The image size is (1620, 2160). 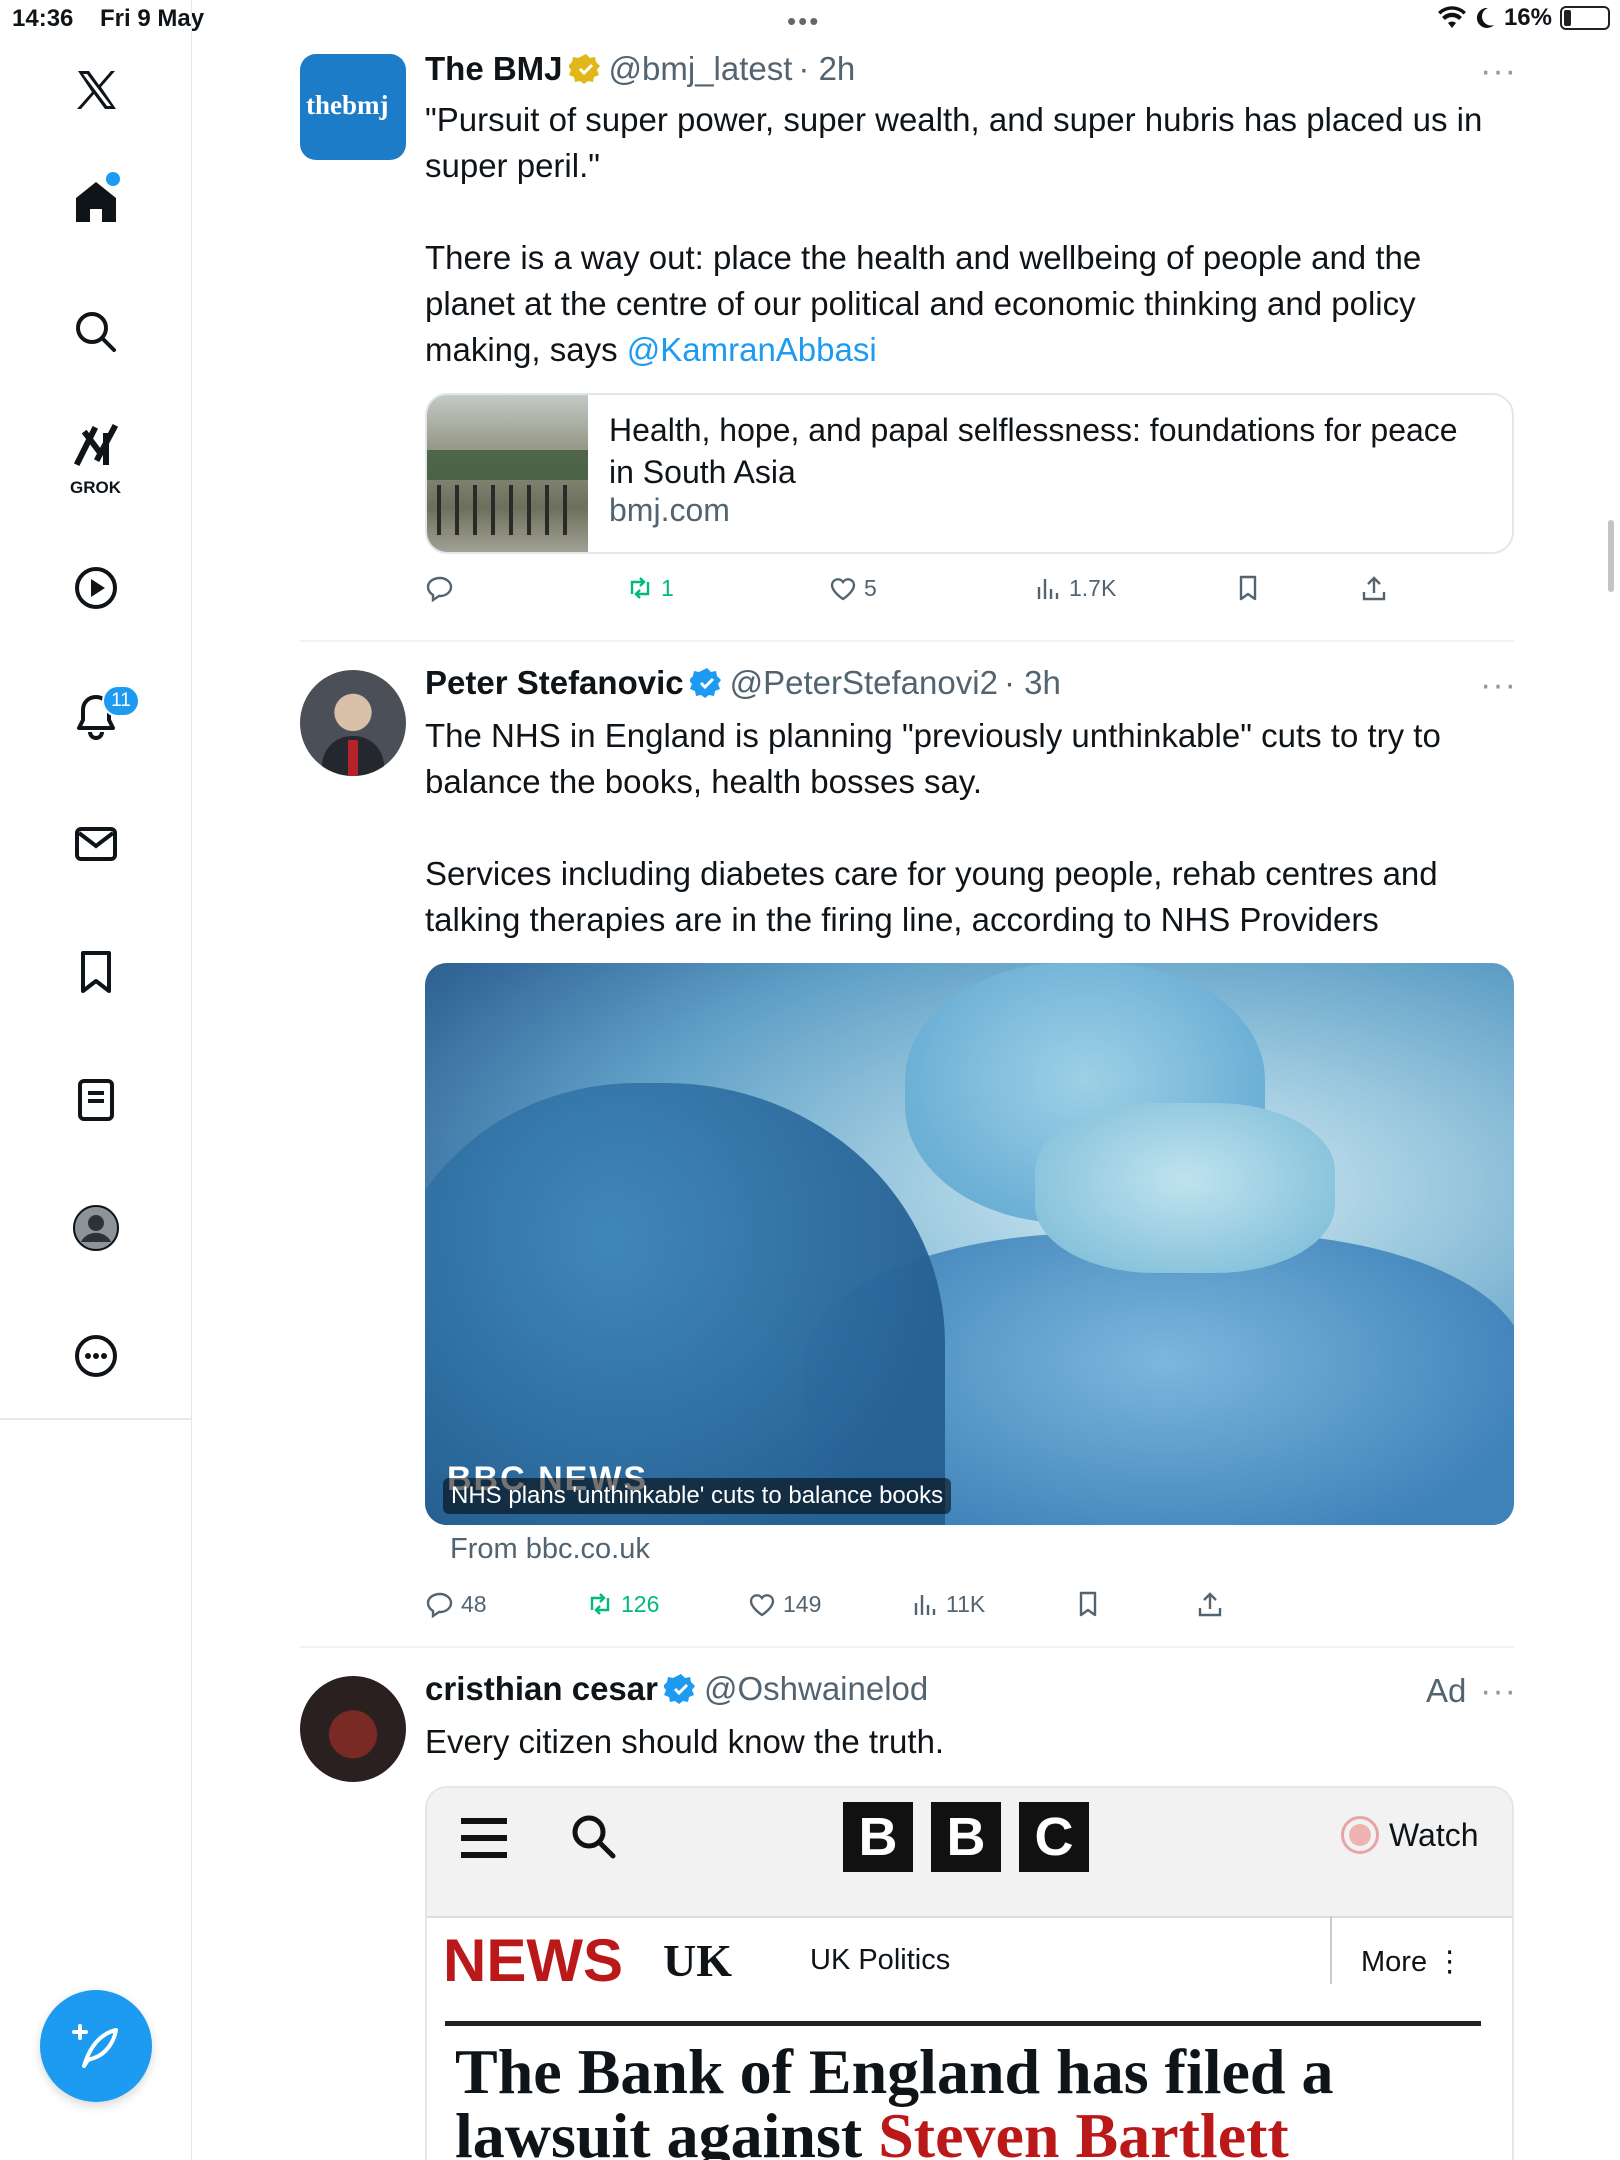 What do you see at coordinates (554, 683) in the screenshot?
I see `author-name: Peter Stefanovic` at bounding box center [554, 683].